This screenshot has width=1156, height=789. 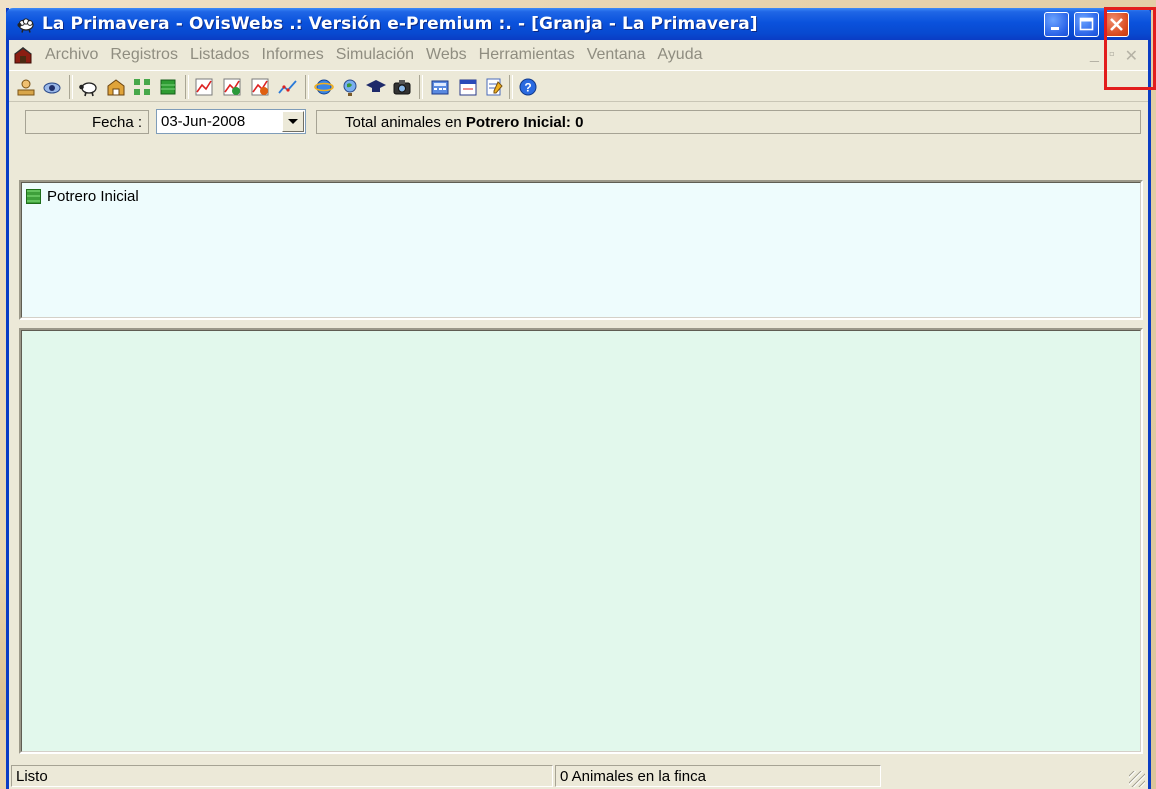 I want to click on date-picker: 03-Jun-2008, so click(x=231, y=121).